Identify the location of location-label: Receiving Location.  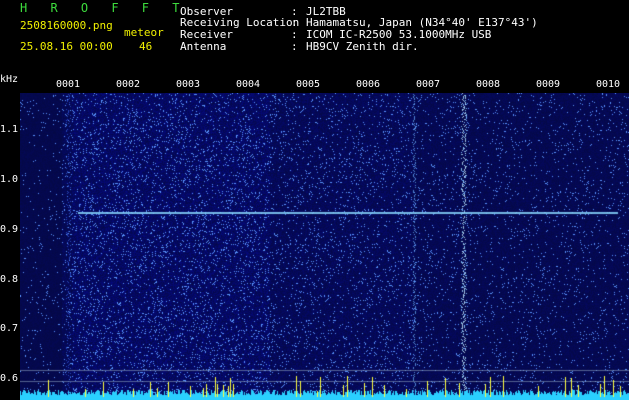
(240, 22).